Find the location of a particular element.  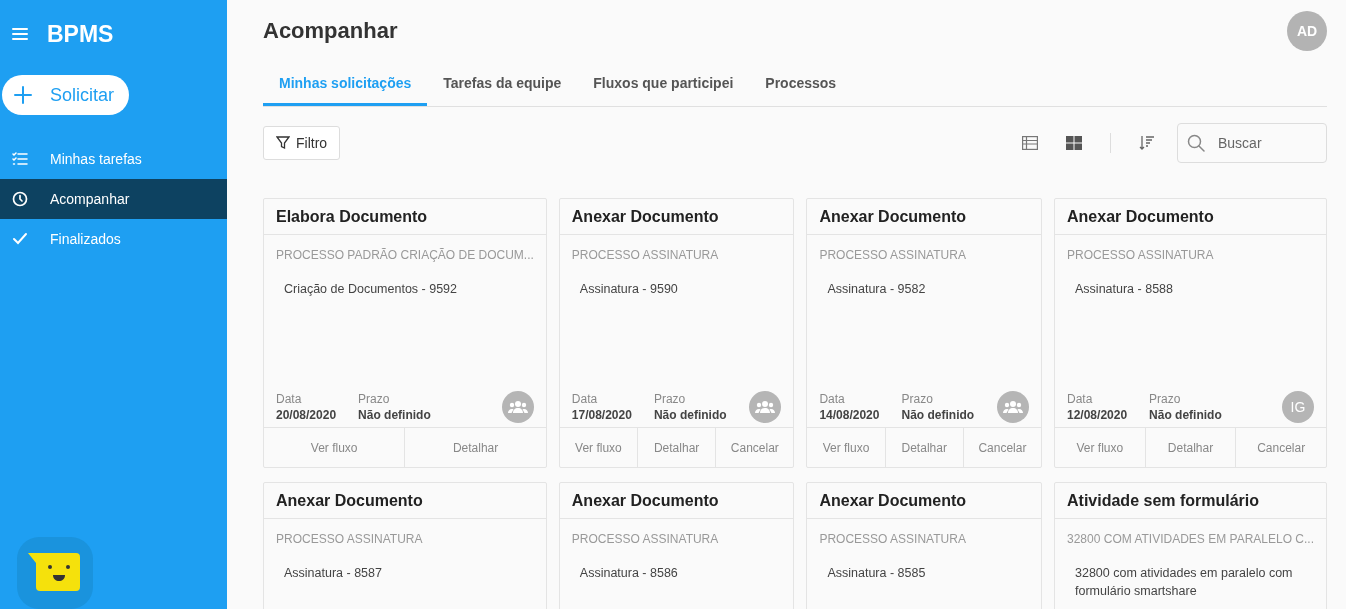

sidebar-item: Finalizados is located at coordinates (113, 239).